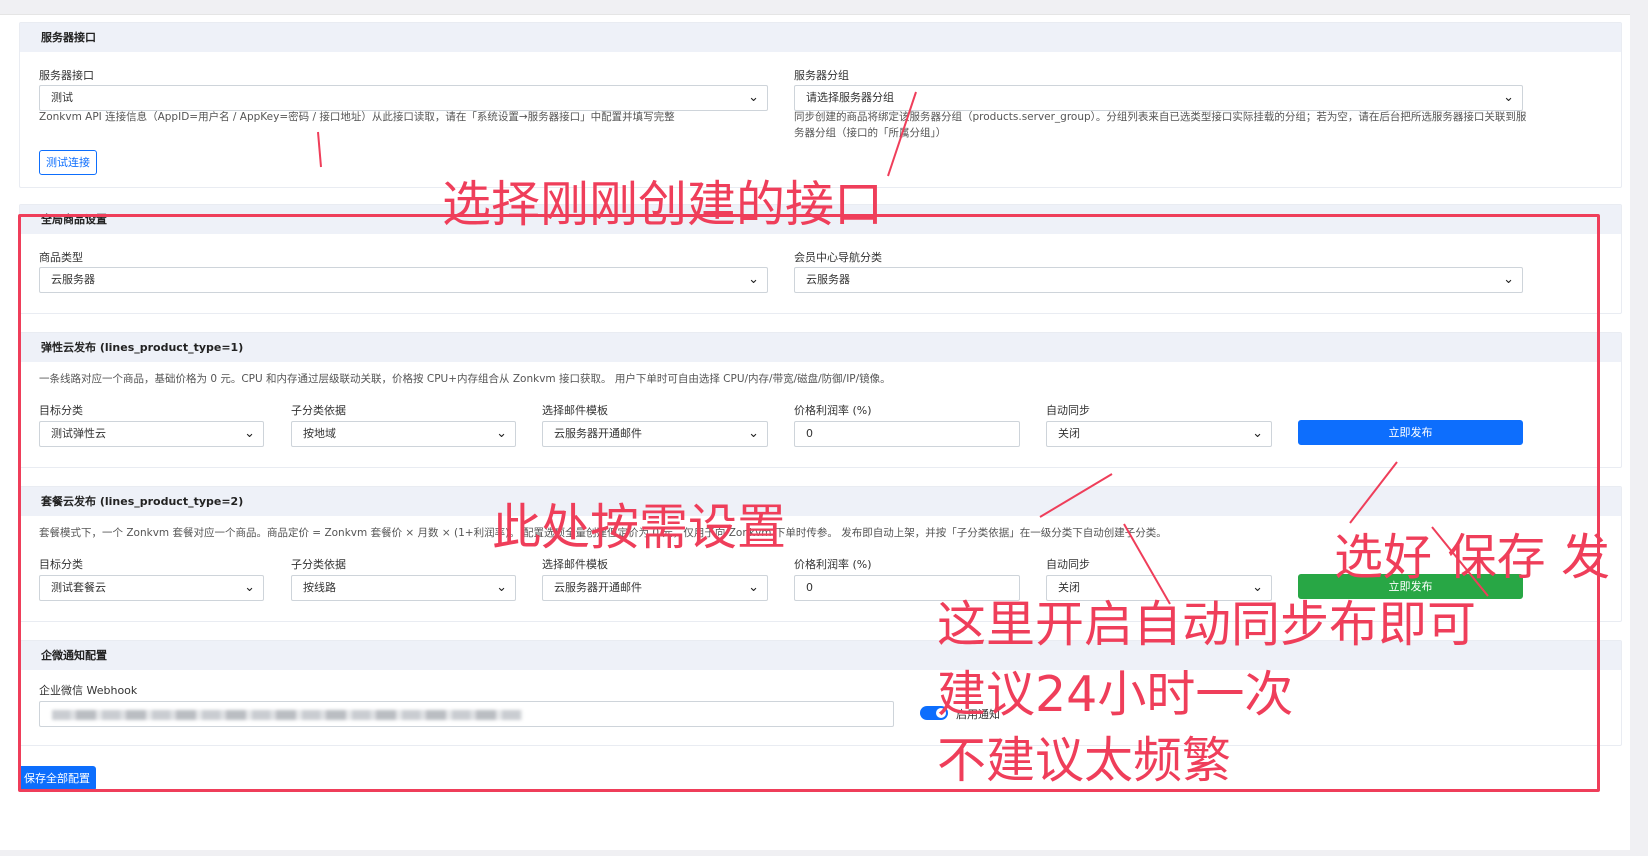  Describe the element at coordinates (287, 715) in the screenshot. I see `webhook-redacted-value` at that location.